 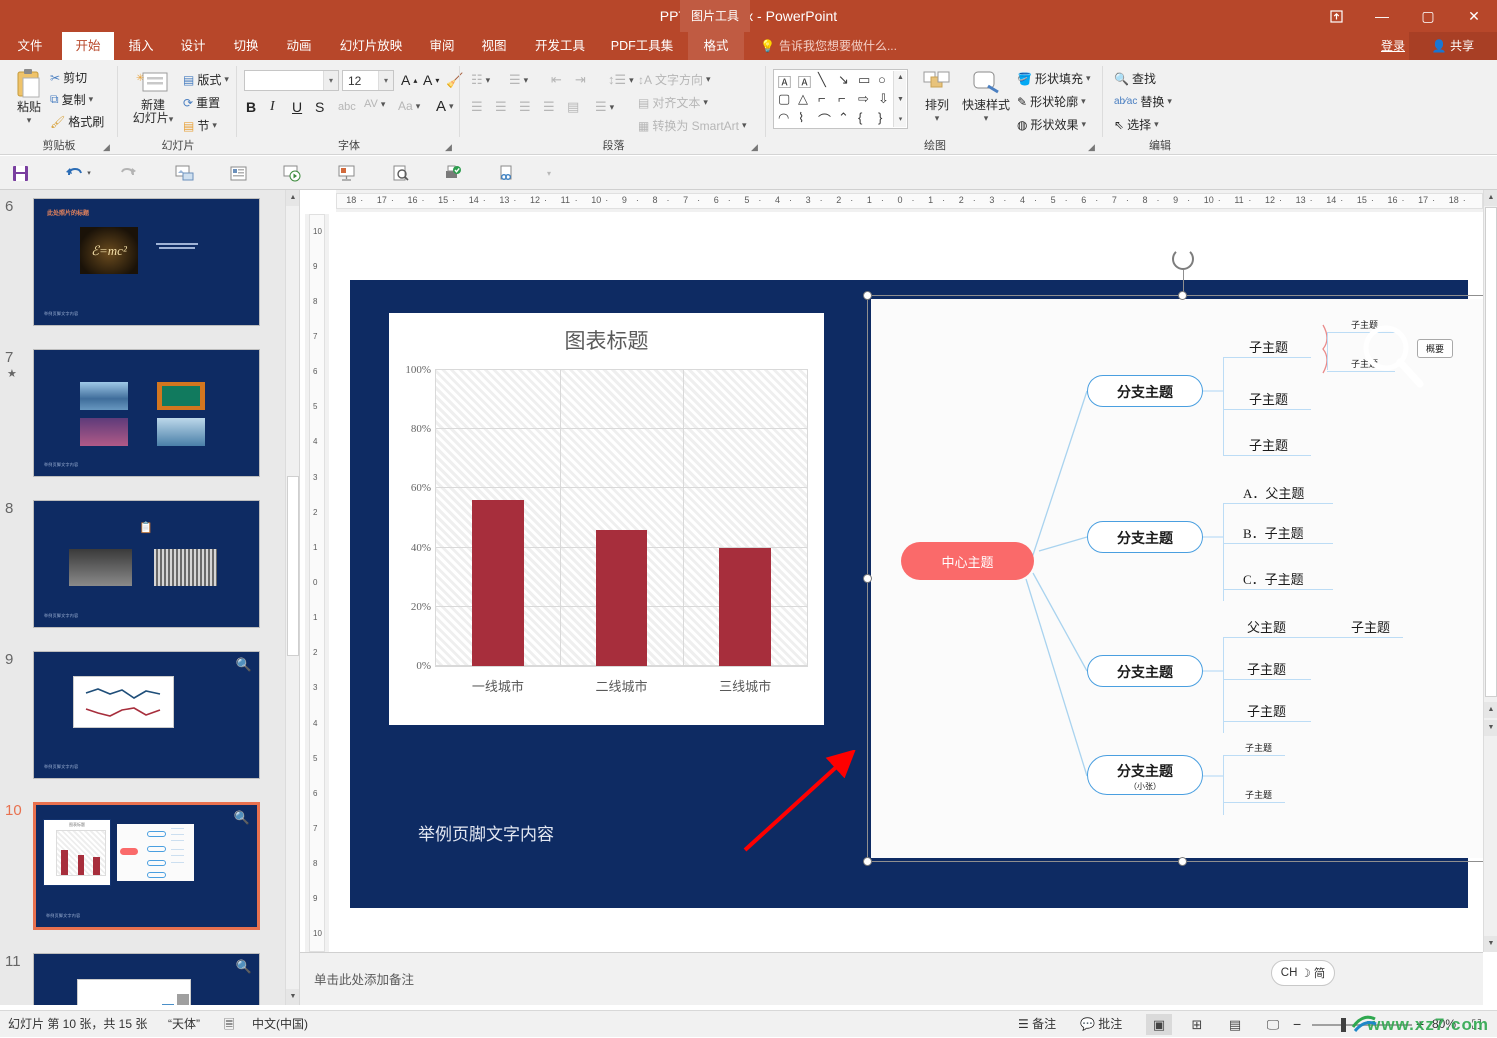 What do you see at coordinates (580, 80) in the screenshot?
I see `increase-indent-button: ⇥` at bounding box center [580, 80].